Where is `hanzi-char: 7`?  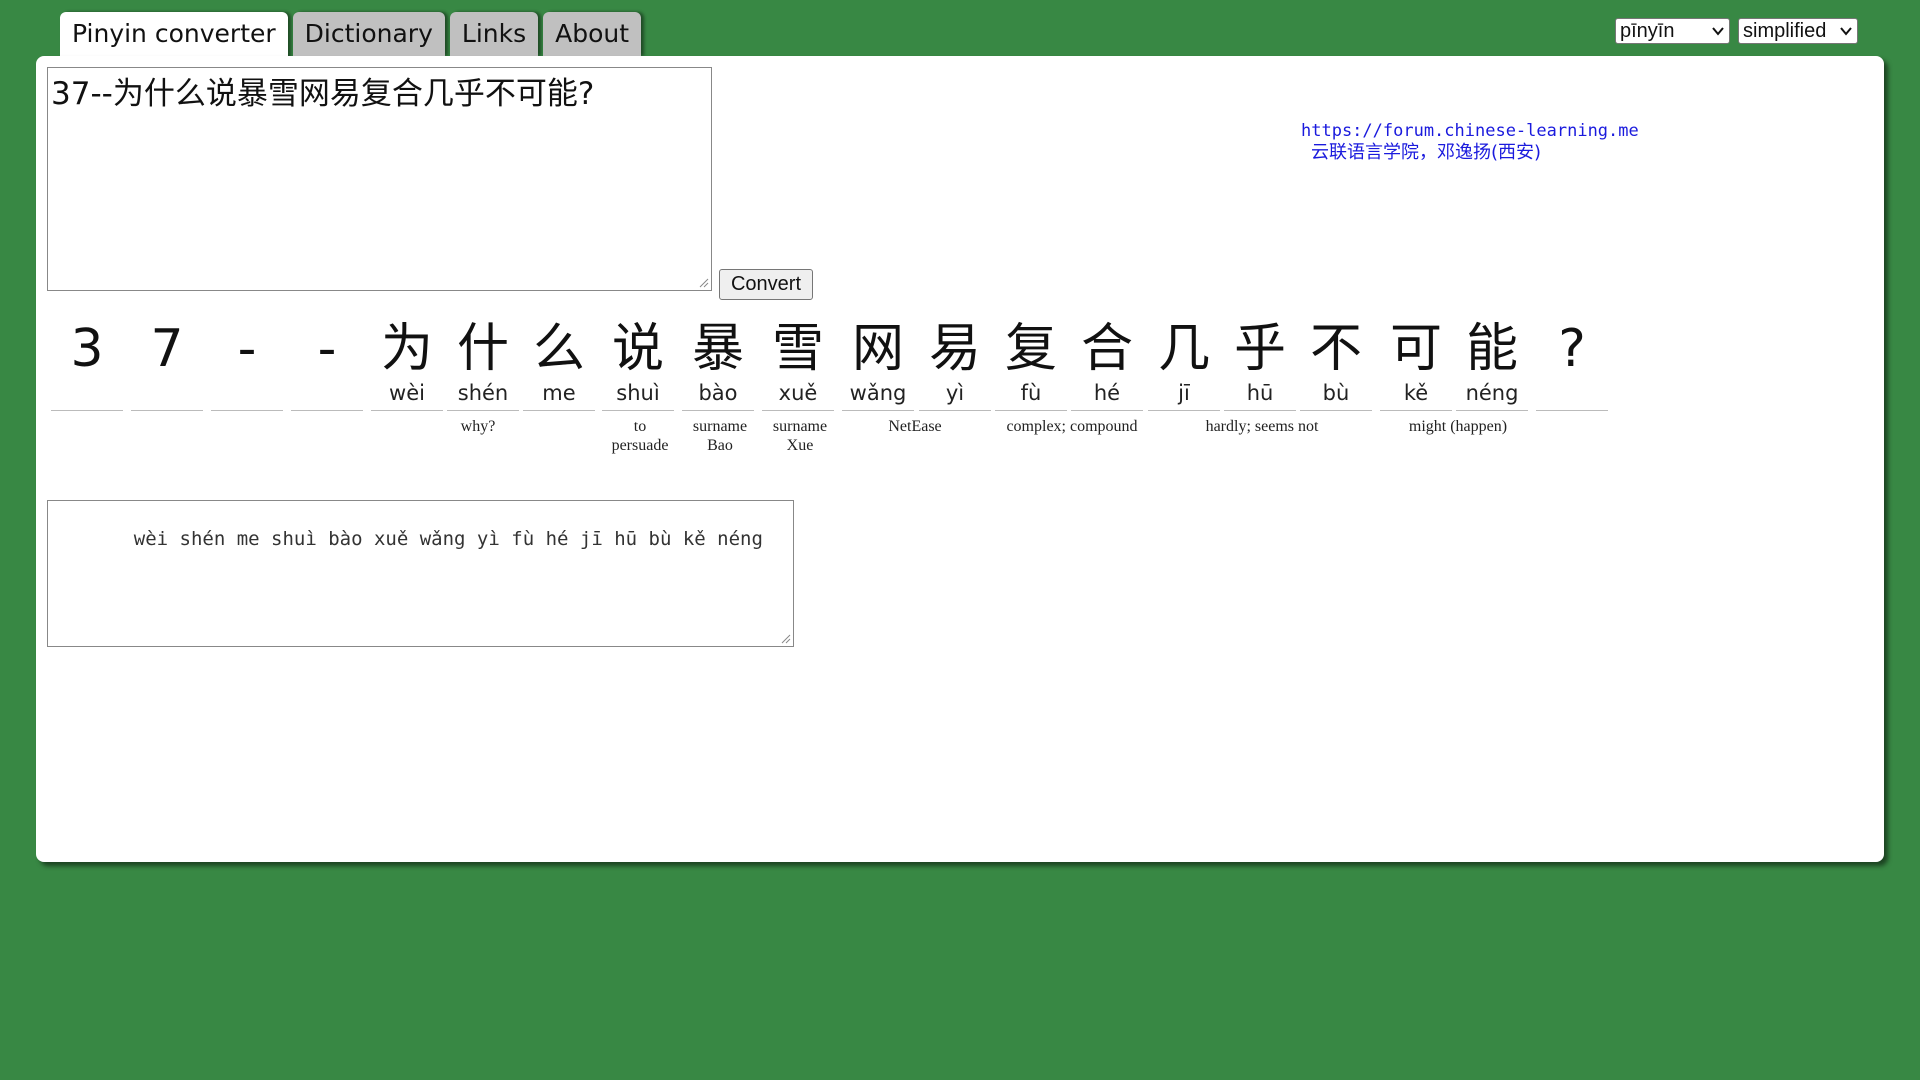 hanzi-char: 7 is located at coordinates (167, 349).